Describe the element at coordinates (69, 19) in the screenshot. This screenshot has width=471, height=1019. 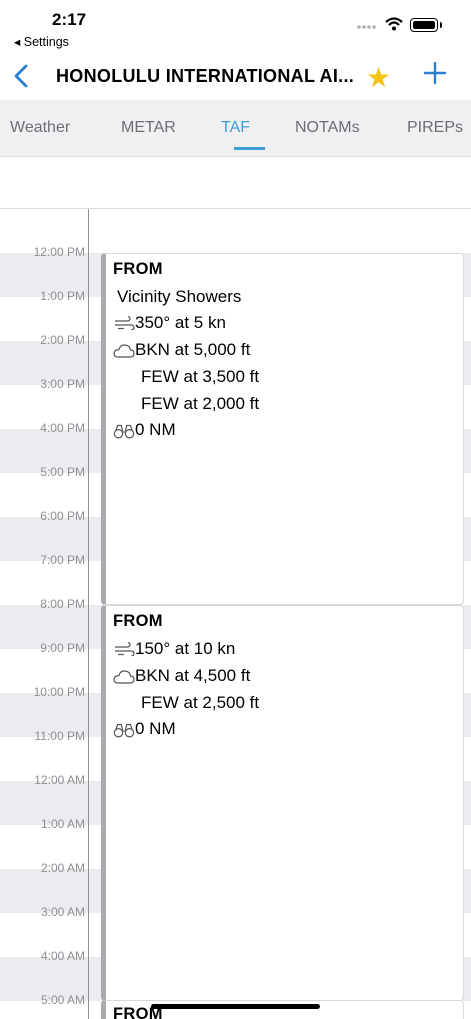
I see `status-time: 2:17` at that location.